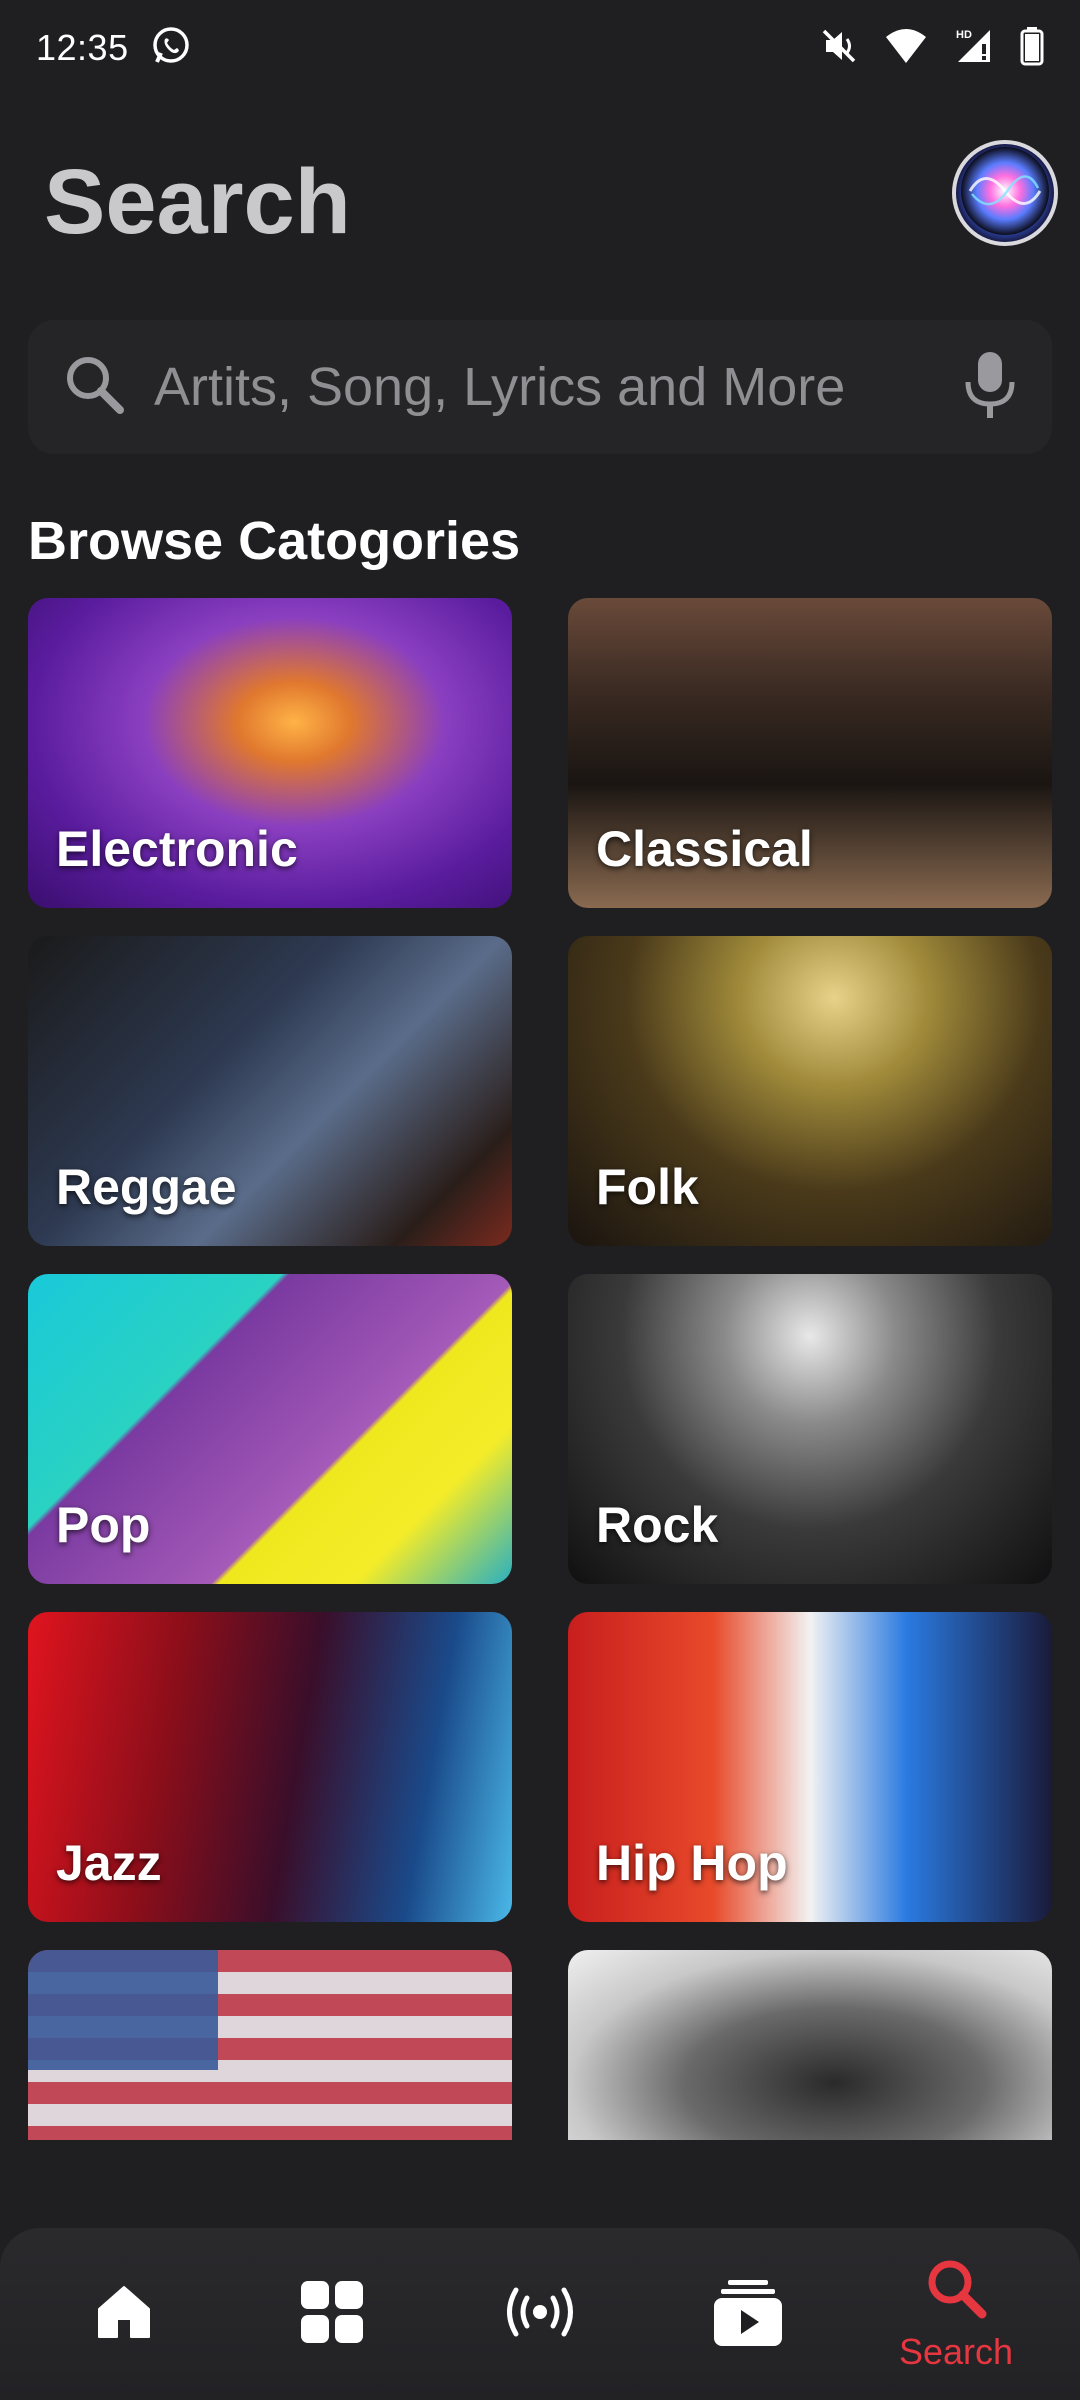  I want to click on bottom-nav: Search, so click(540, 2314).